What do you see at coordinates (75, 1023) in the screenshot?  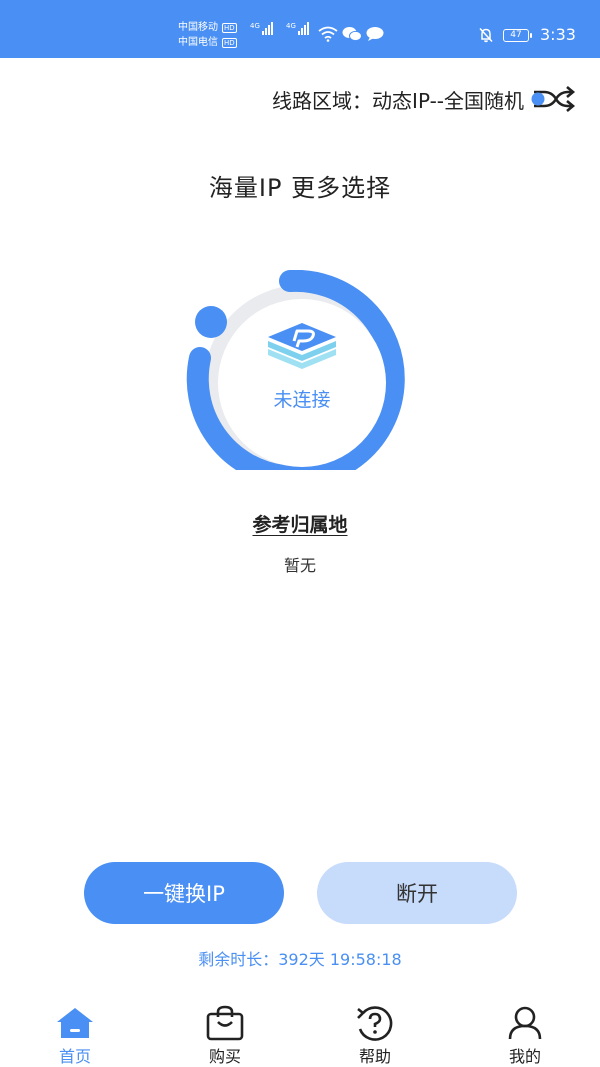 I see `home-icon` at bounding box center [75, 1023].